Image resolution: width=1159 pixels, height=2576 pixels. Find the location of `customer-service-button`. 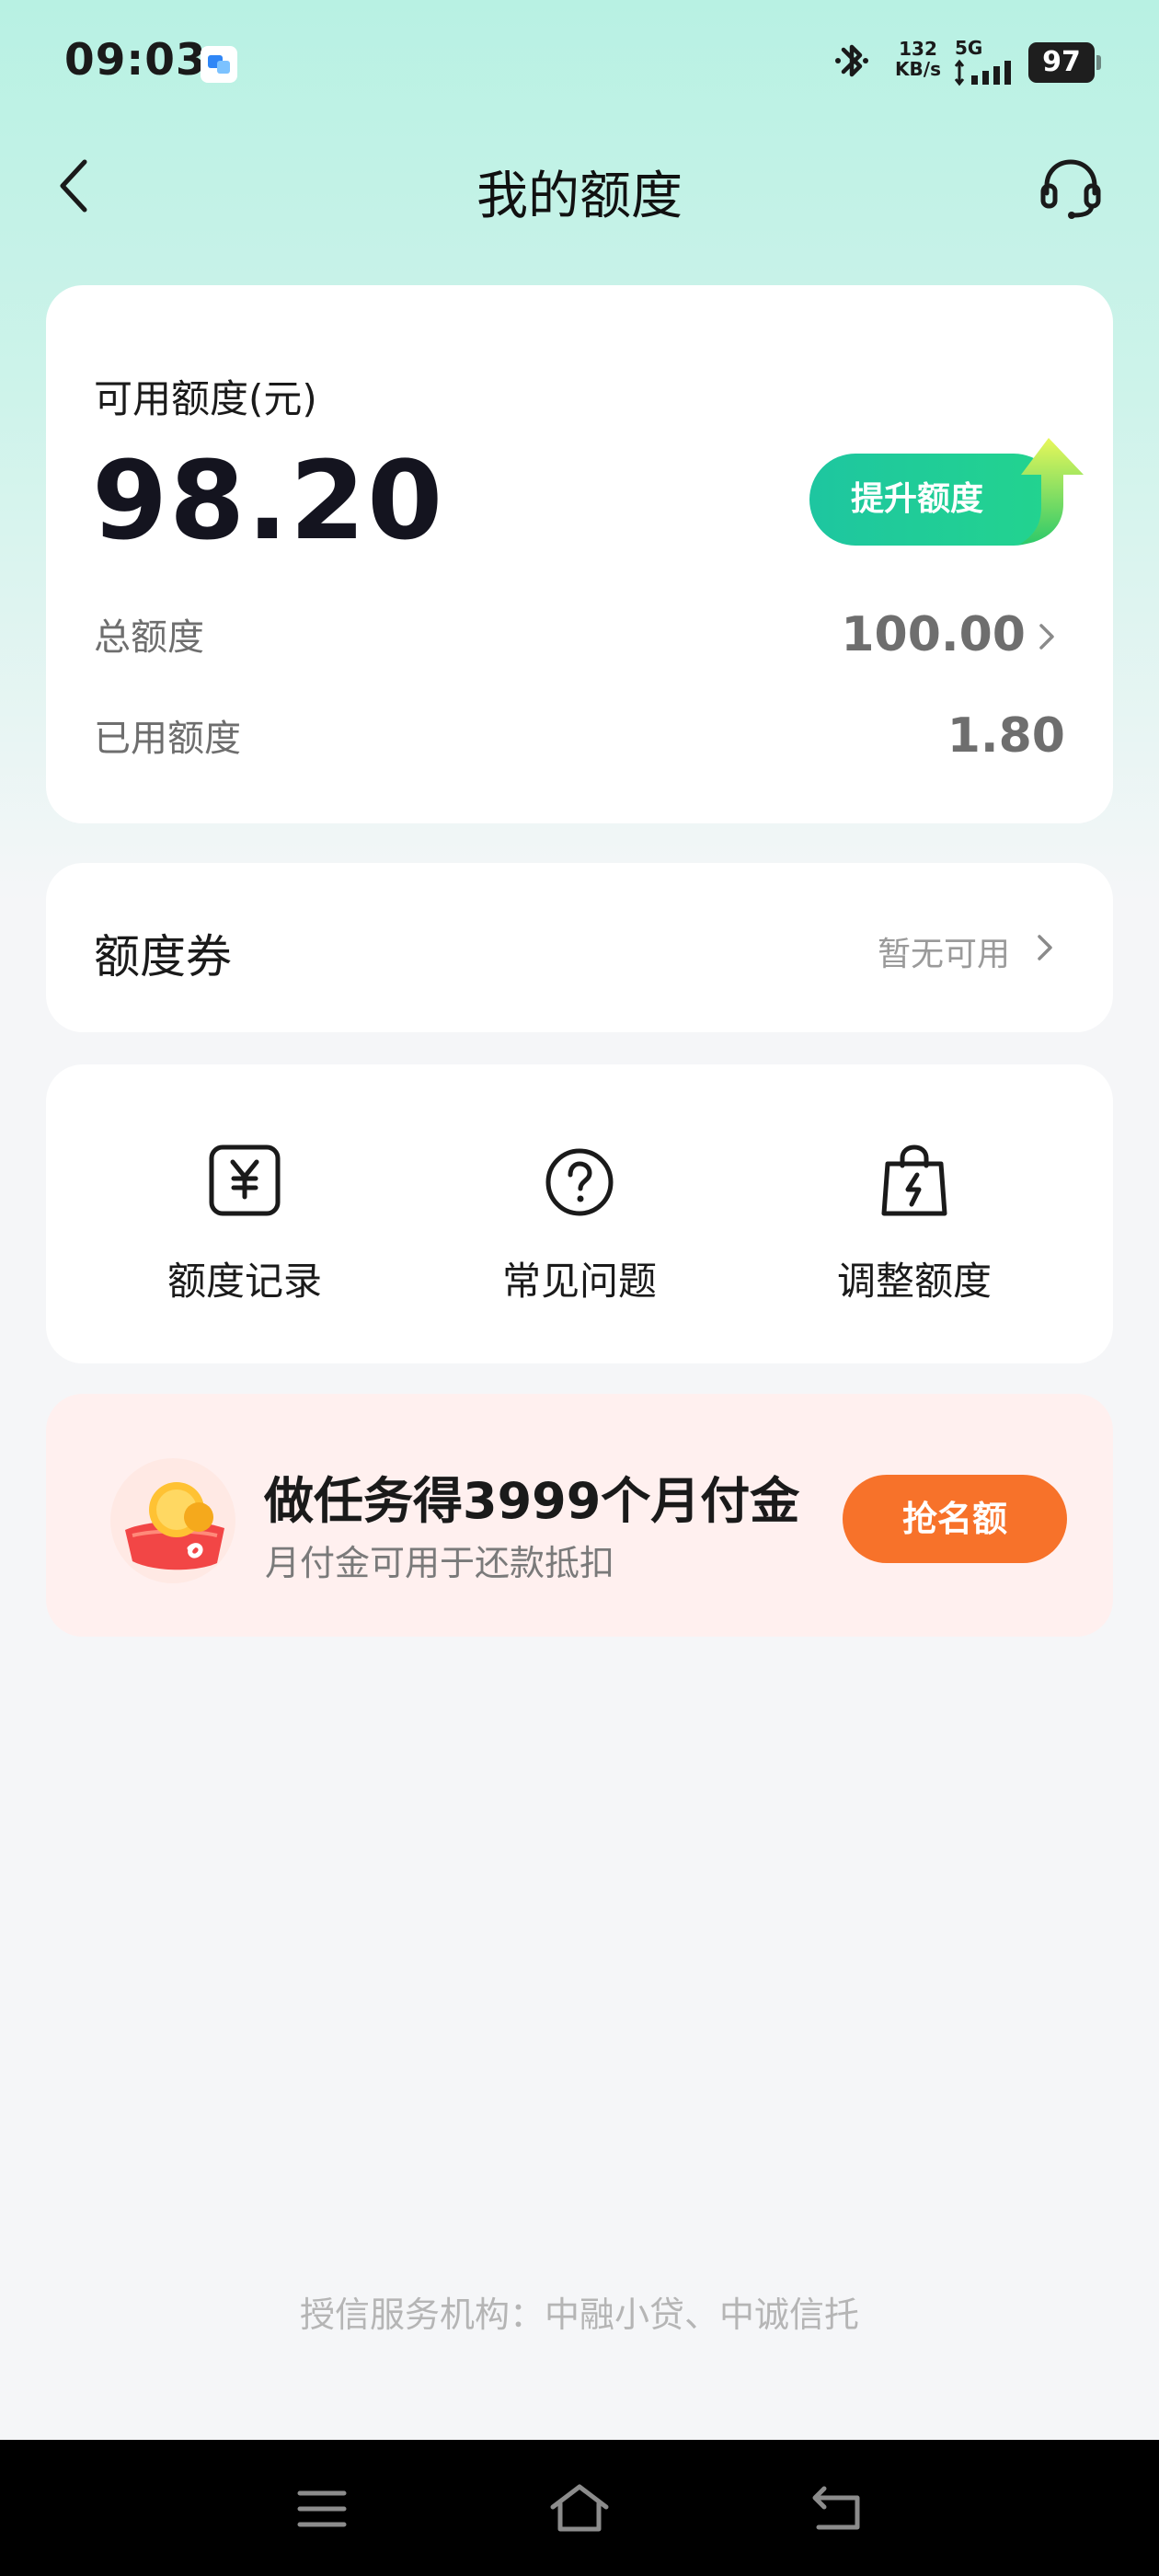

customer-service-button is located at coordinates (1070, 187).